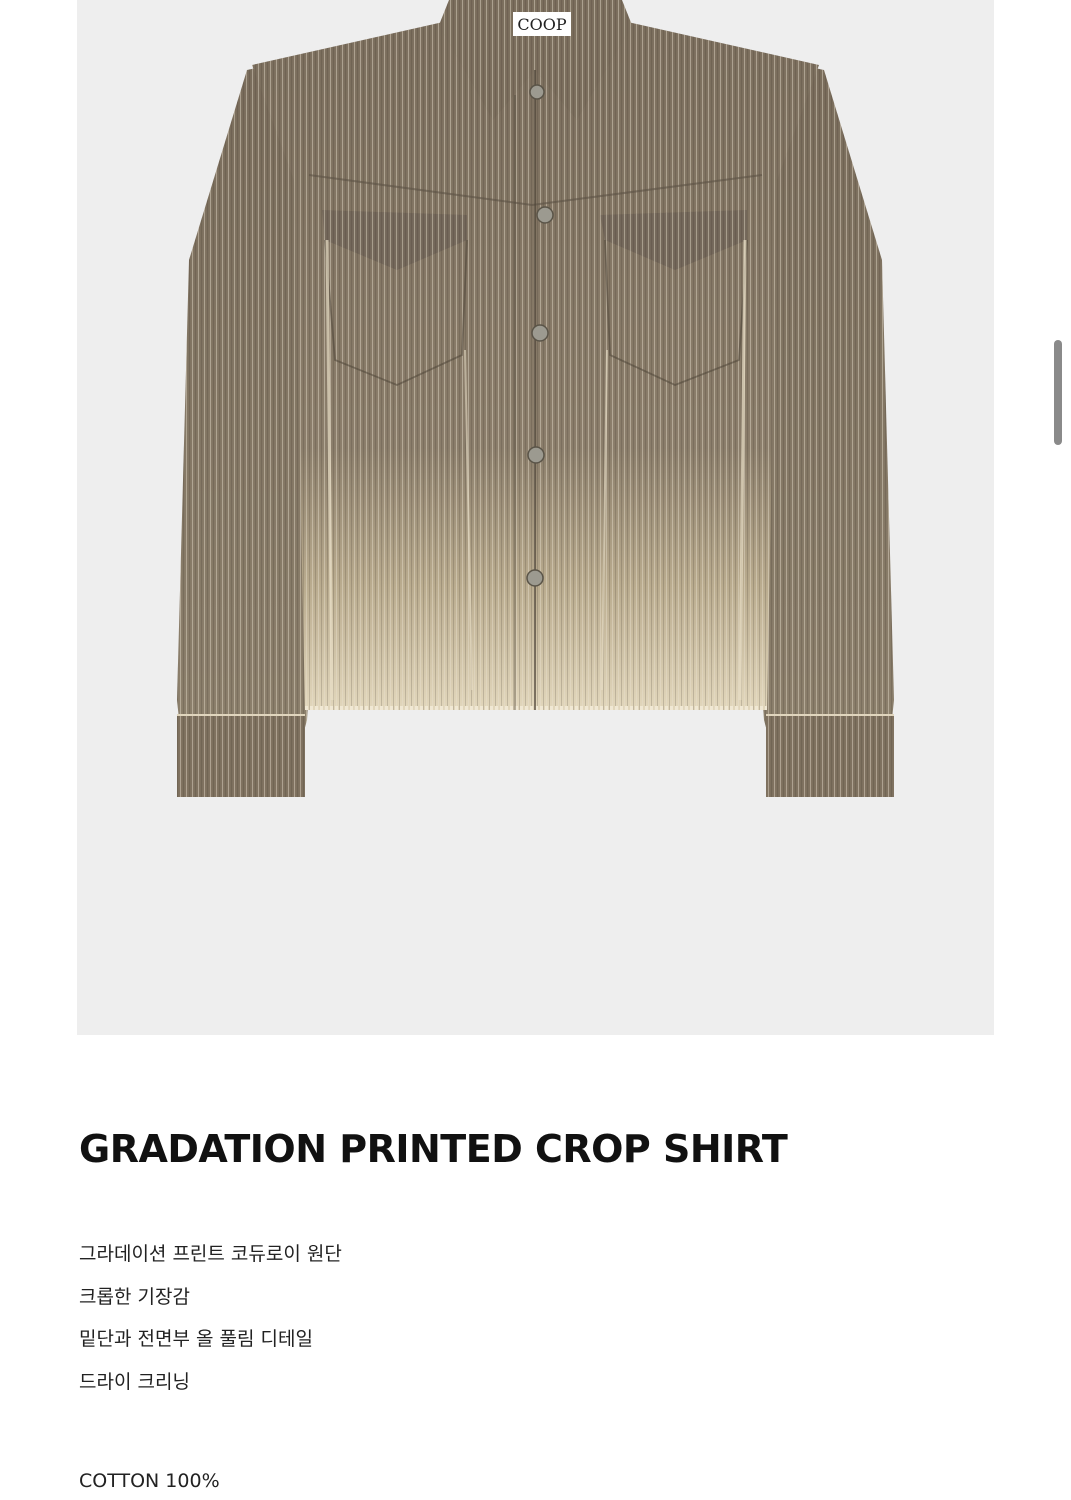 This screenshot has height=1500, width=1071. Describe the element at coordinates (149, 1481) in the screenshot. I see `material-composition: COTTON 100%` at that location.